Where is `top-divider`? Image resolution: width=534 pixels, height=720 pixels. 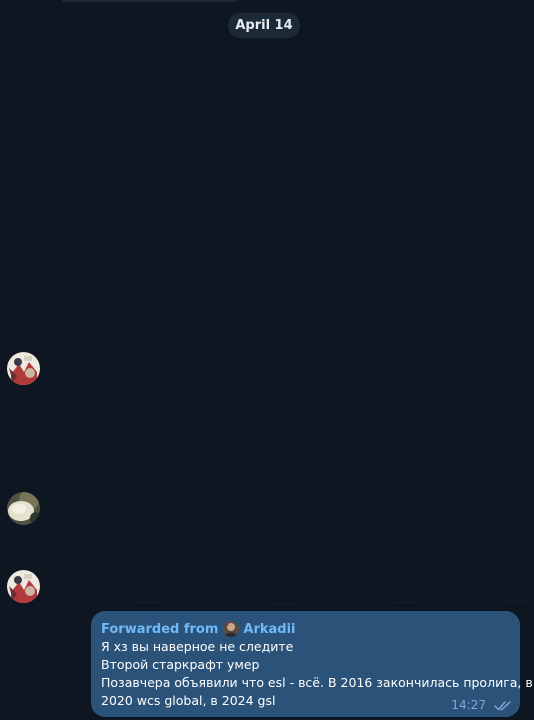
top-divider is located at coordinates (149, 1).